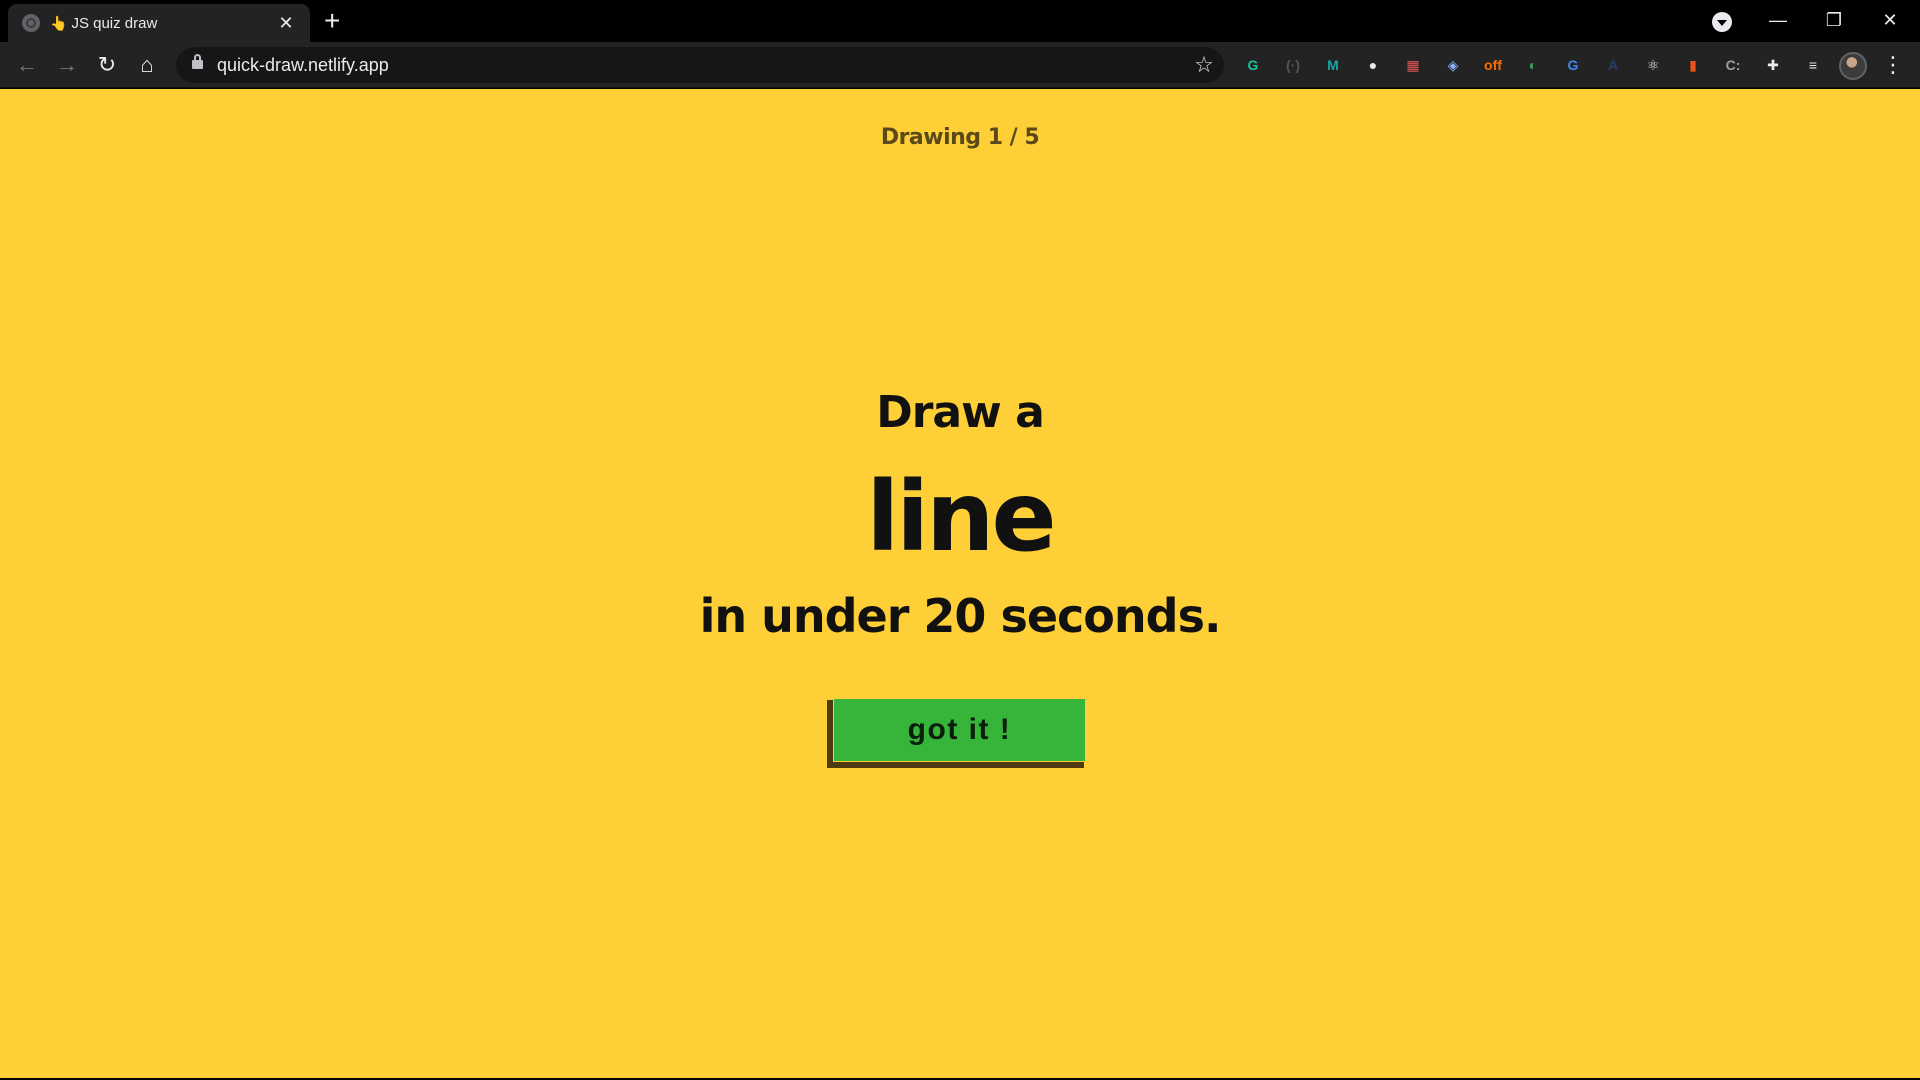  I want to click on new-tab-button: +, so click(332, 21).